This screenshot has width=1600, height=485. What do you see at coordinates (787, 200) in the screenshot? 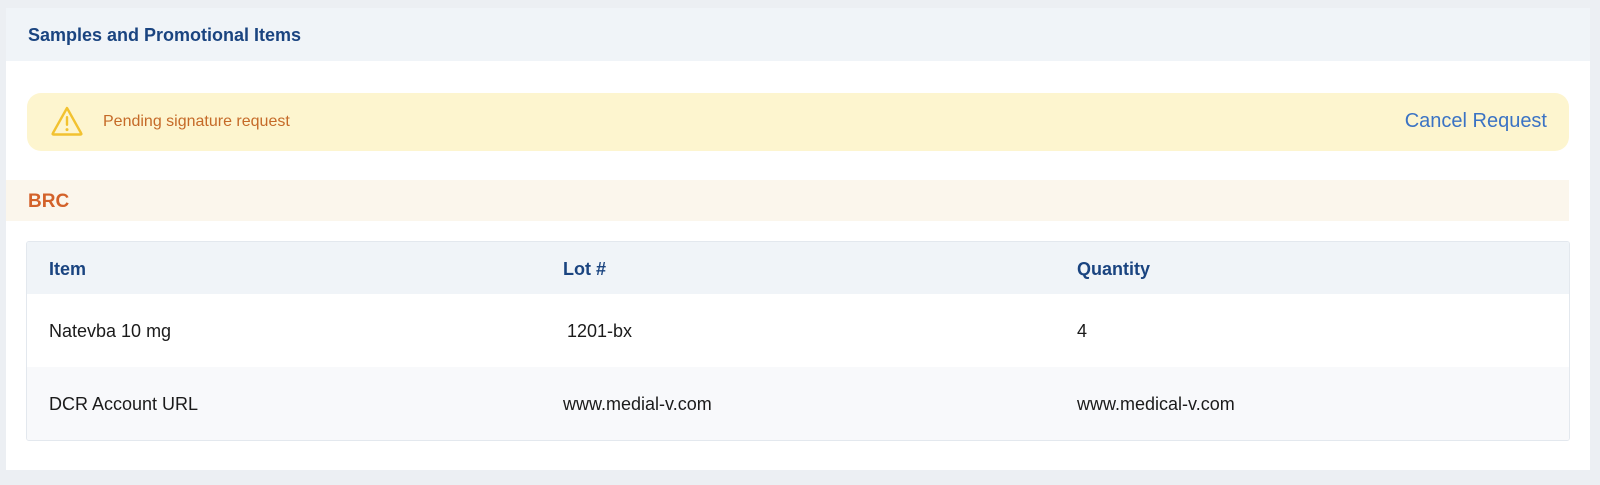
I see `group-header: BRC` at bounding box center [787, 200].